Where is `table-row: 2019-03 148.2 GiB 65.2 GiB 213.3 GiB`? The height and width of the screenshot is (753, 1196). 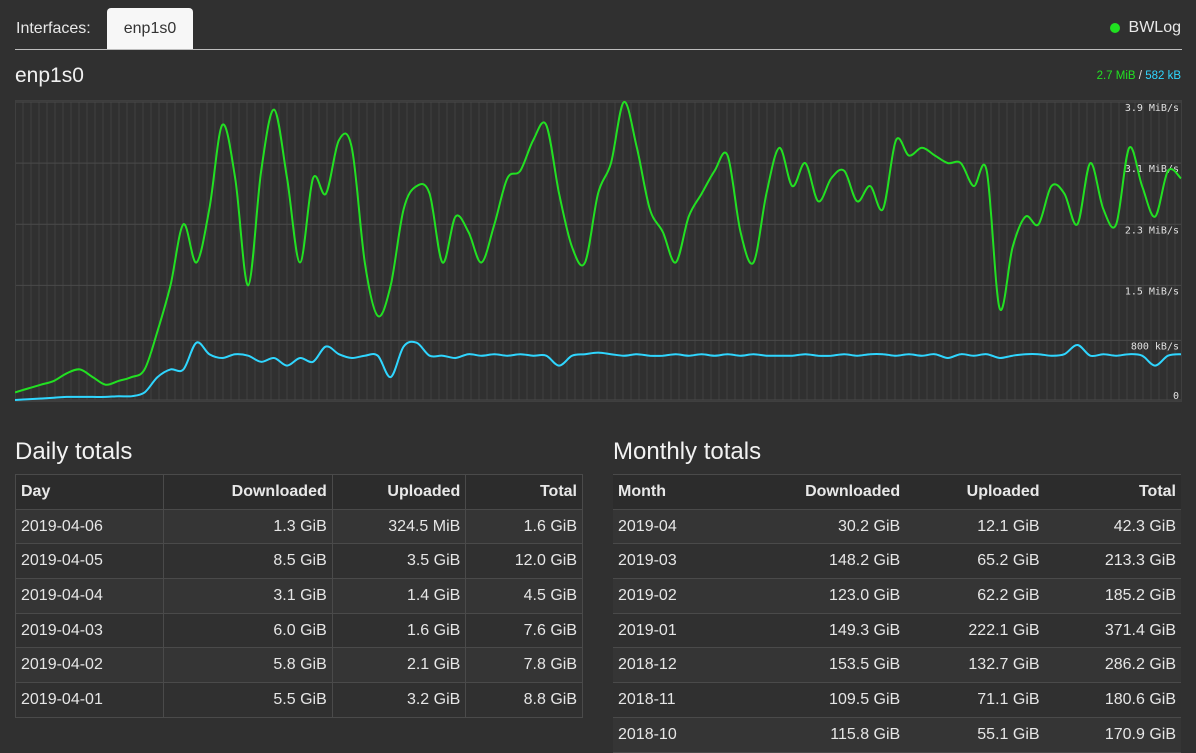
table-row: 2019-03 148.2 GiB 65.2 GiB 213.3 GiB is located at coordinates (897, 561).